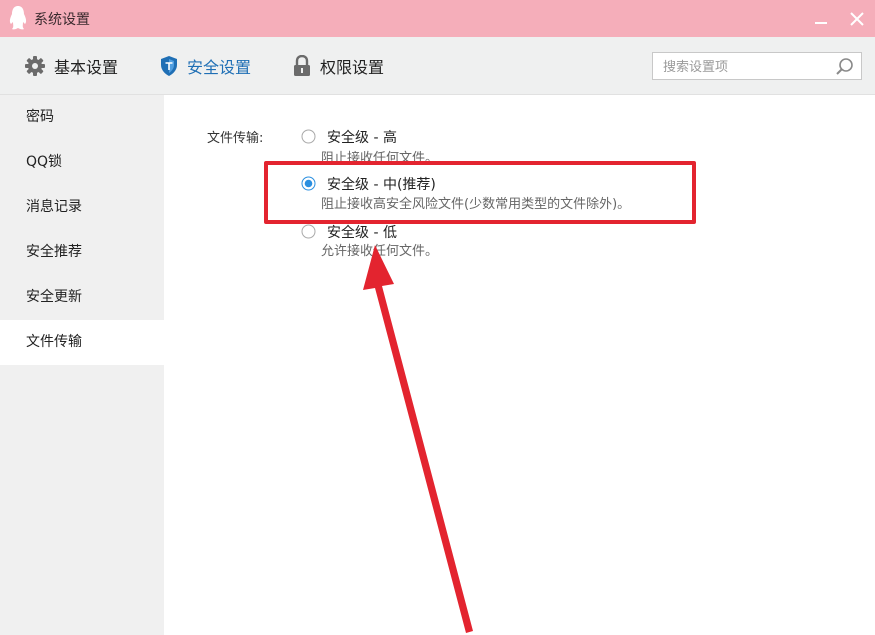 The image size is (875, 635). Describe the element at coordinates (308, 231) in the screenshot. I see `radio-security-low` at that location.